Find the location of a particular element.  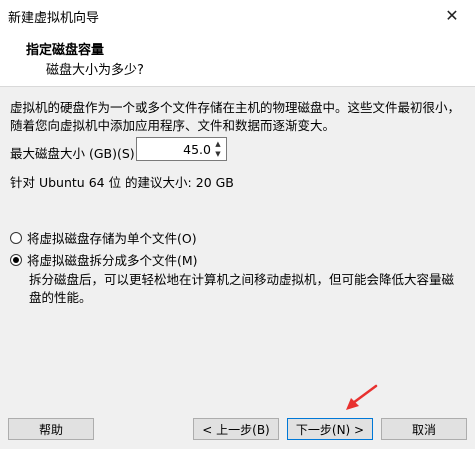

wizard-header: 指定磁盘容量 磁盘大小为多少? is located at coordinates (237, 58).